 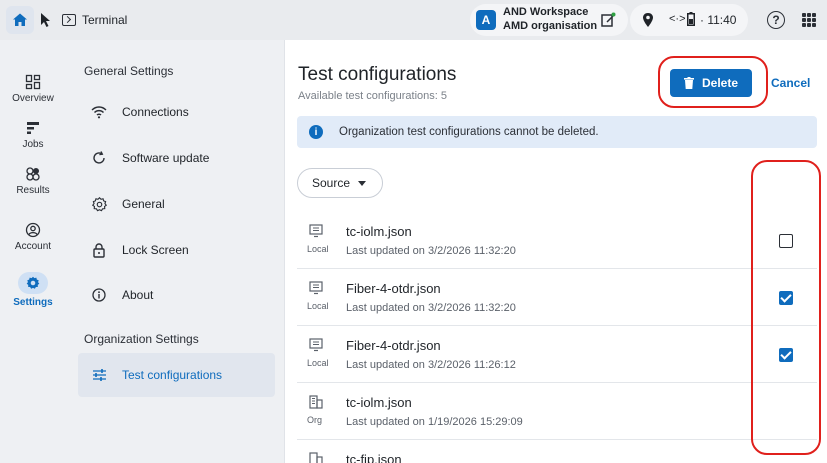 What do you see at coordinates (372, 96) in the screenshot?
I see `page-subtitle: Available test configurations: 5` at bounding box center [372, 96].